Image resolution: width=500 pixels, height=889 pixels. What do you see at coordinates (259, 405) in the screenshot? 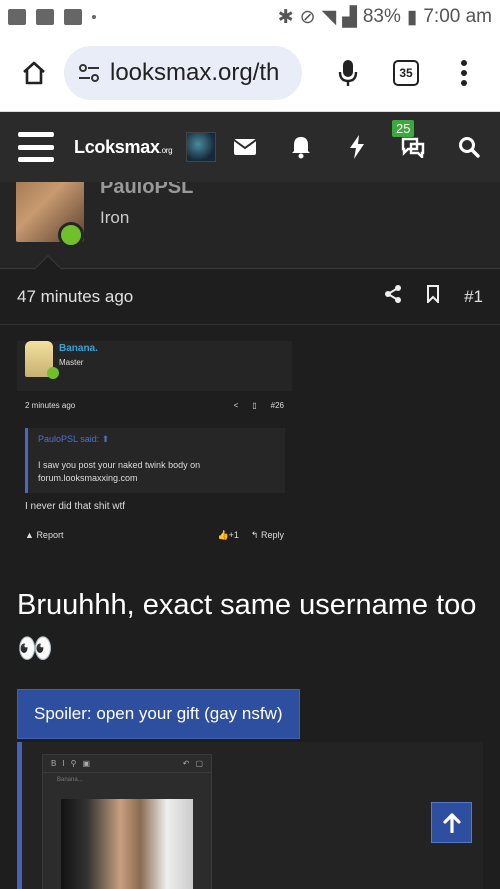
I see `embed-actions: < ▯ #26` at bounding box center [259, 405].